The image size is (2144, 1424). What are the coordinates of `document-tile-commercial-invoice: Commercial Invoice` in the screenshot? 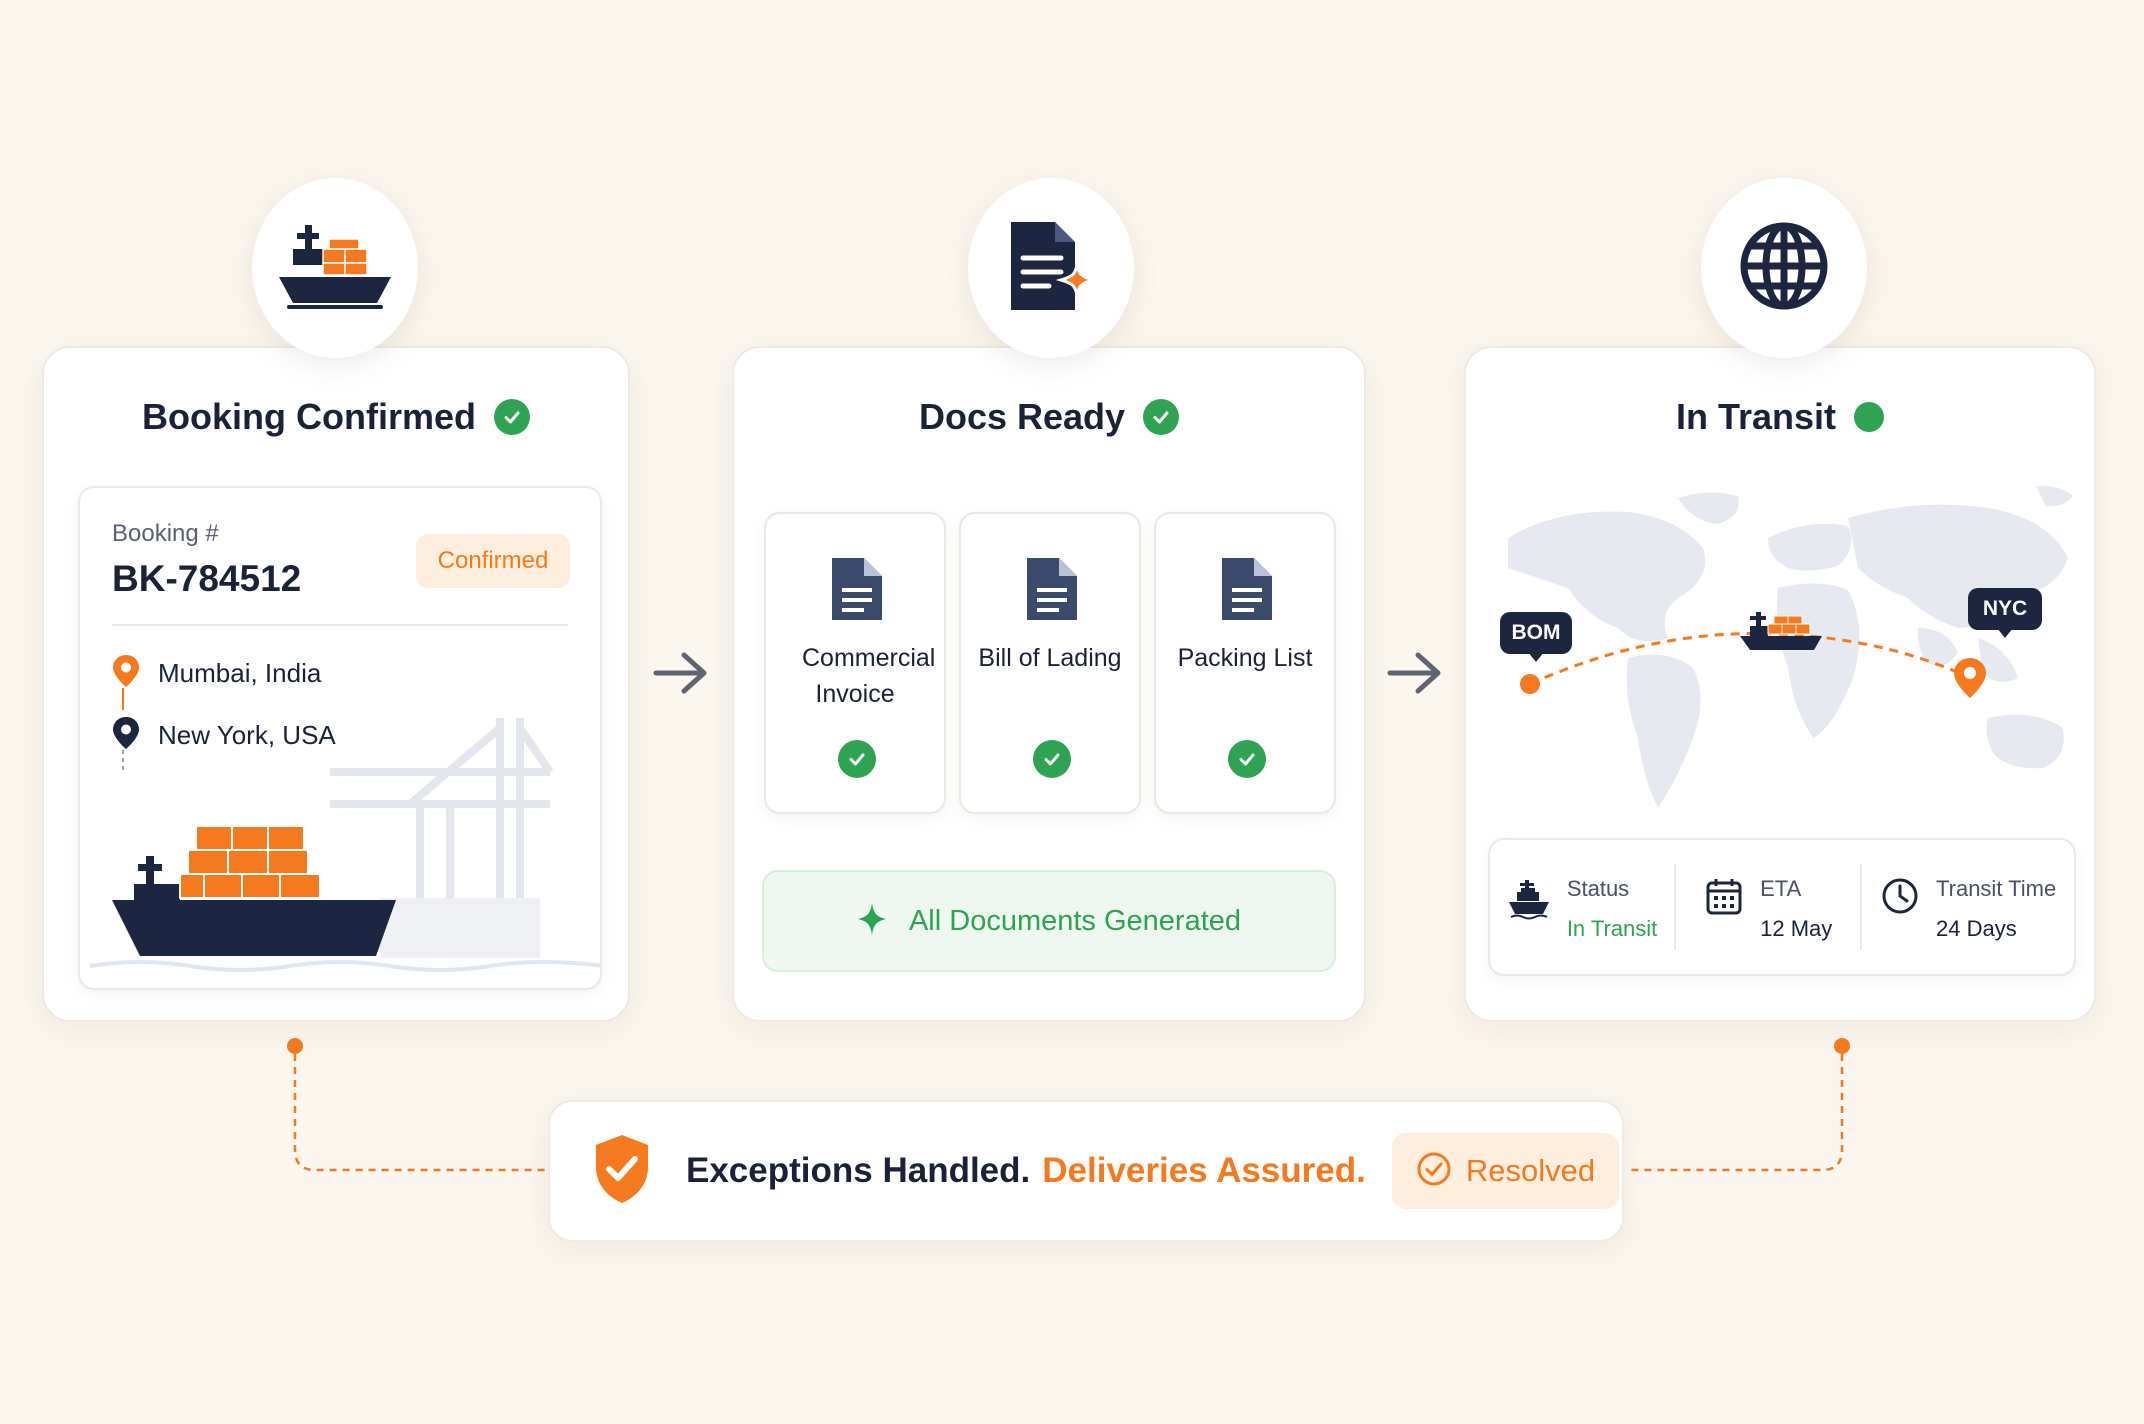 It's located at (855, 663).